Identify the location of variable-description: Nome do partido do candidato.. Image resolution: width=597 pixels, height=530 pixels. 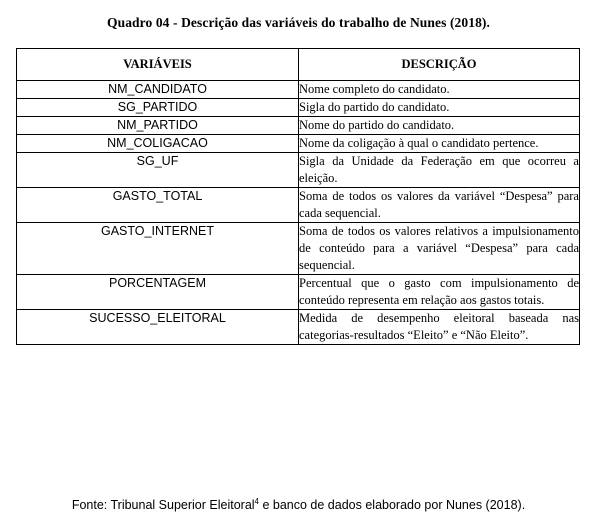
(439, 125).